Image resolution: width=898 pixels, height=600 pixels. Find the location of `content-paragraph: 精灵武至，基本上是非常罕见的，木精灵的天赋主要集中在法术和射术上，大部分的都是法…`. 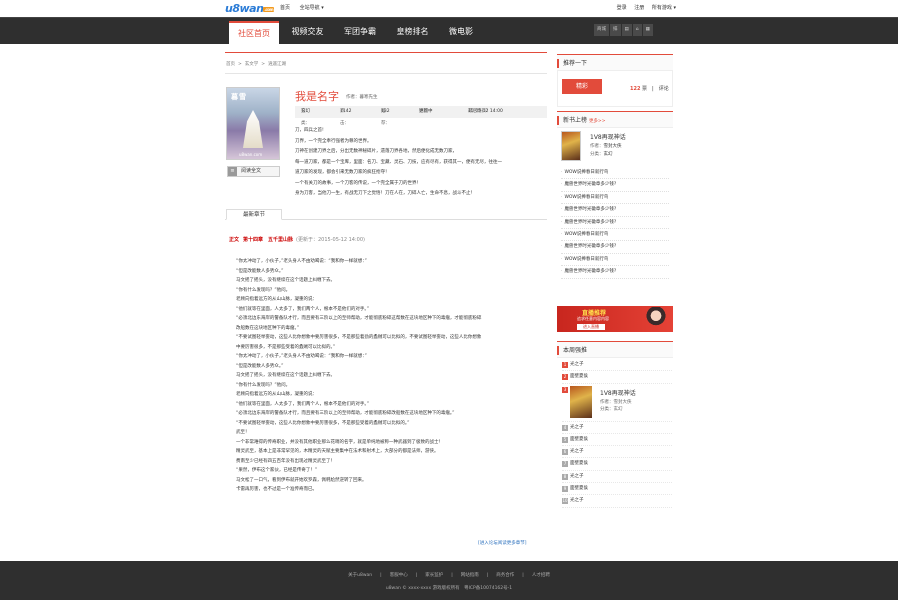

content-paragraph: 精灵武至，基本上是非常罕见的，木精灵的天赋主要集中在法术和射术上，大部分的都是法… is located at coordinates (337, 451).